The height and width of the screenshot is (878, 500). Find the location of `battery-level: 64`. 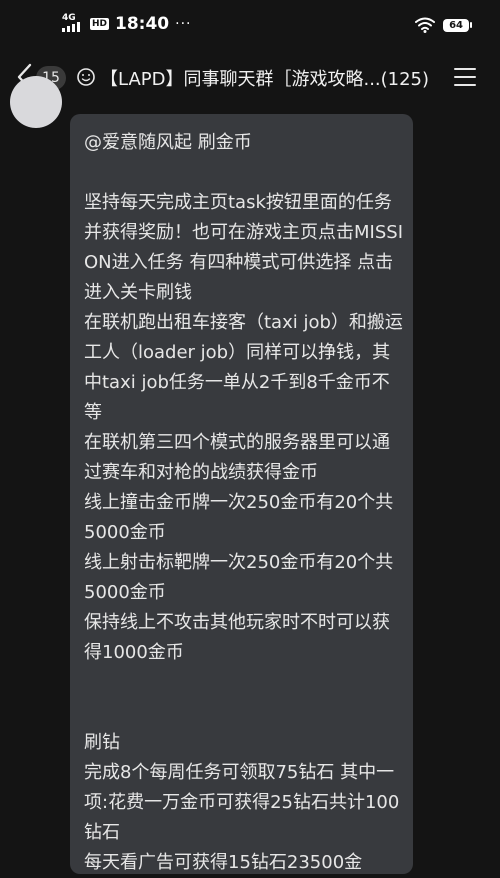

battery-level: 64 is located at coordinates (456, 25).